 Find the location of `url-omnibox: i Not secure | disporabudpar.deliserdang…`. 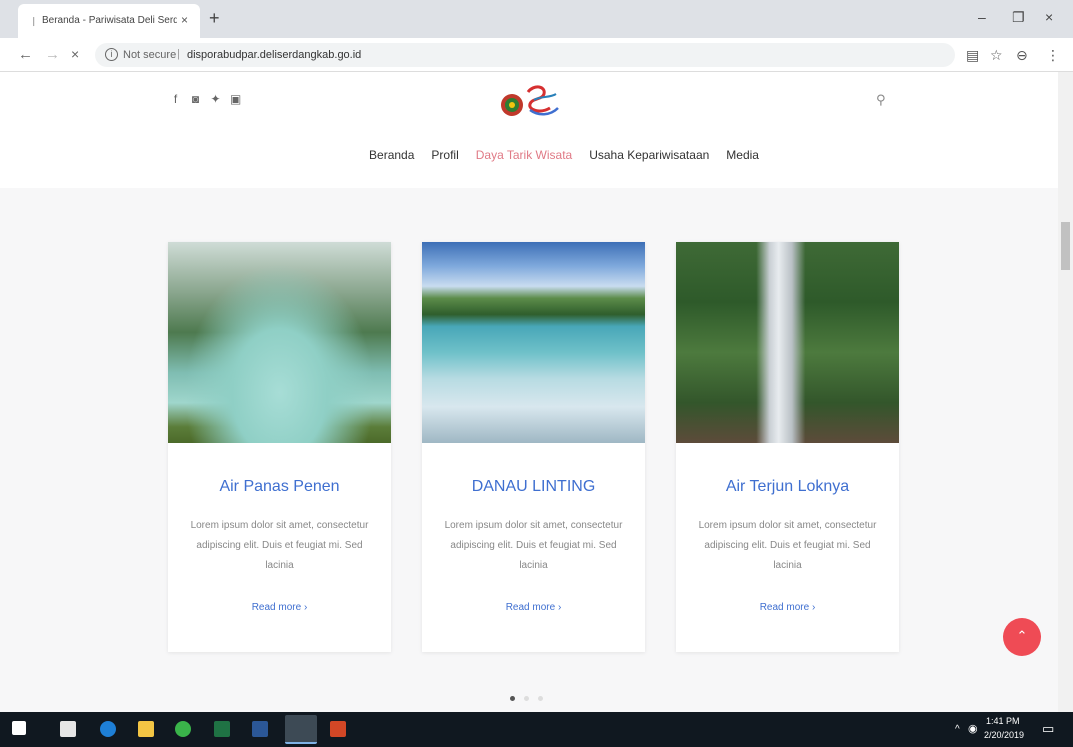

url-omnibox: i Not secure | disporabudpar.deliserdang… is located at coordinates (525, 55).